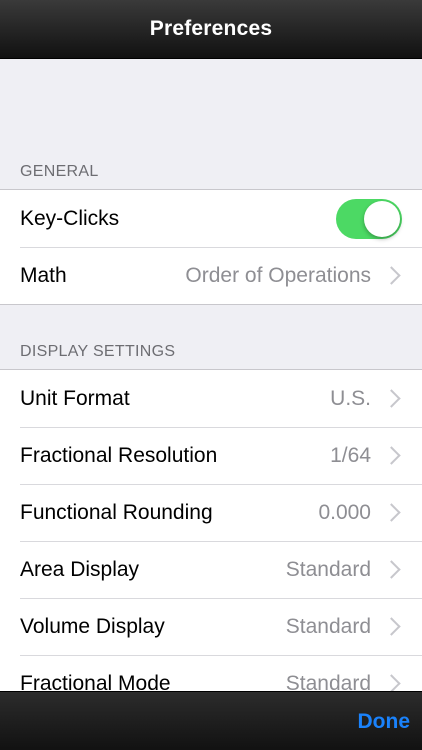 The width and height of the screenshot is (422, 750). What do you see at coordinates (278, 275) in the screenshot?
I see `math-value: Order of Operations` at bounding box center [278, 275].